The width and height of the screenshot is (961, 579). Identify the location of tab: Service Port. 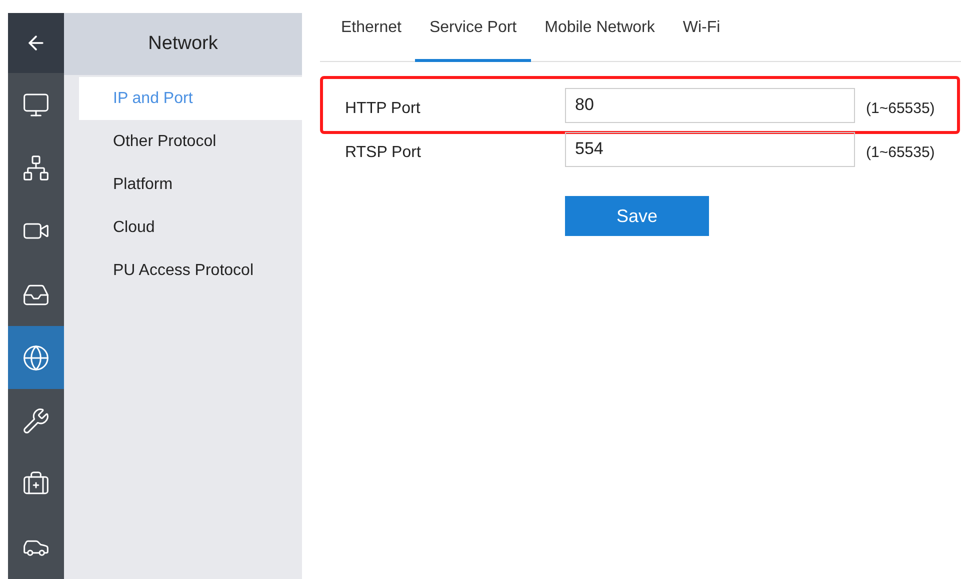
(473, 37).